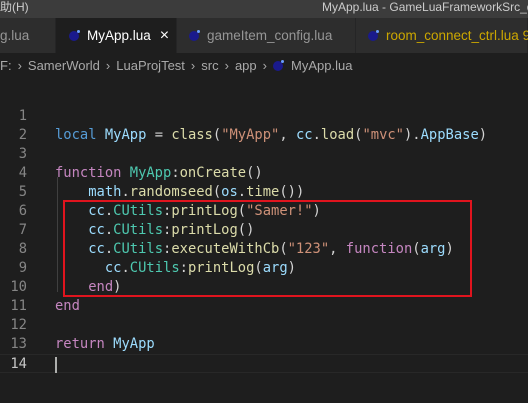 Image resolution: width=528 pixels, height=403 pixels. I want to click on line-number: 6, so click(22, 211).